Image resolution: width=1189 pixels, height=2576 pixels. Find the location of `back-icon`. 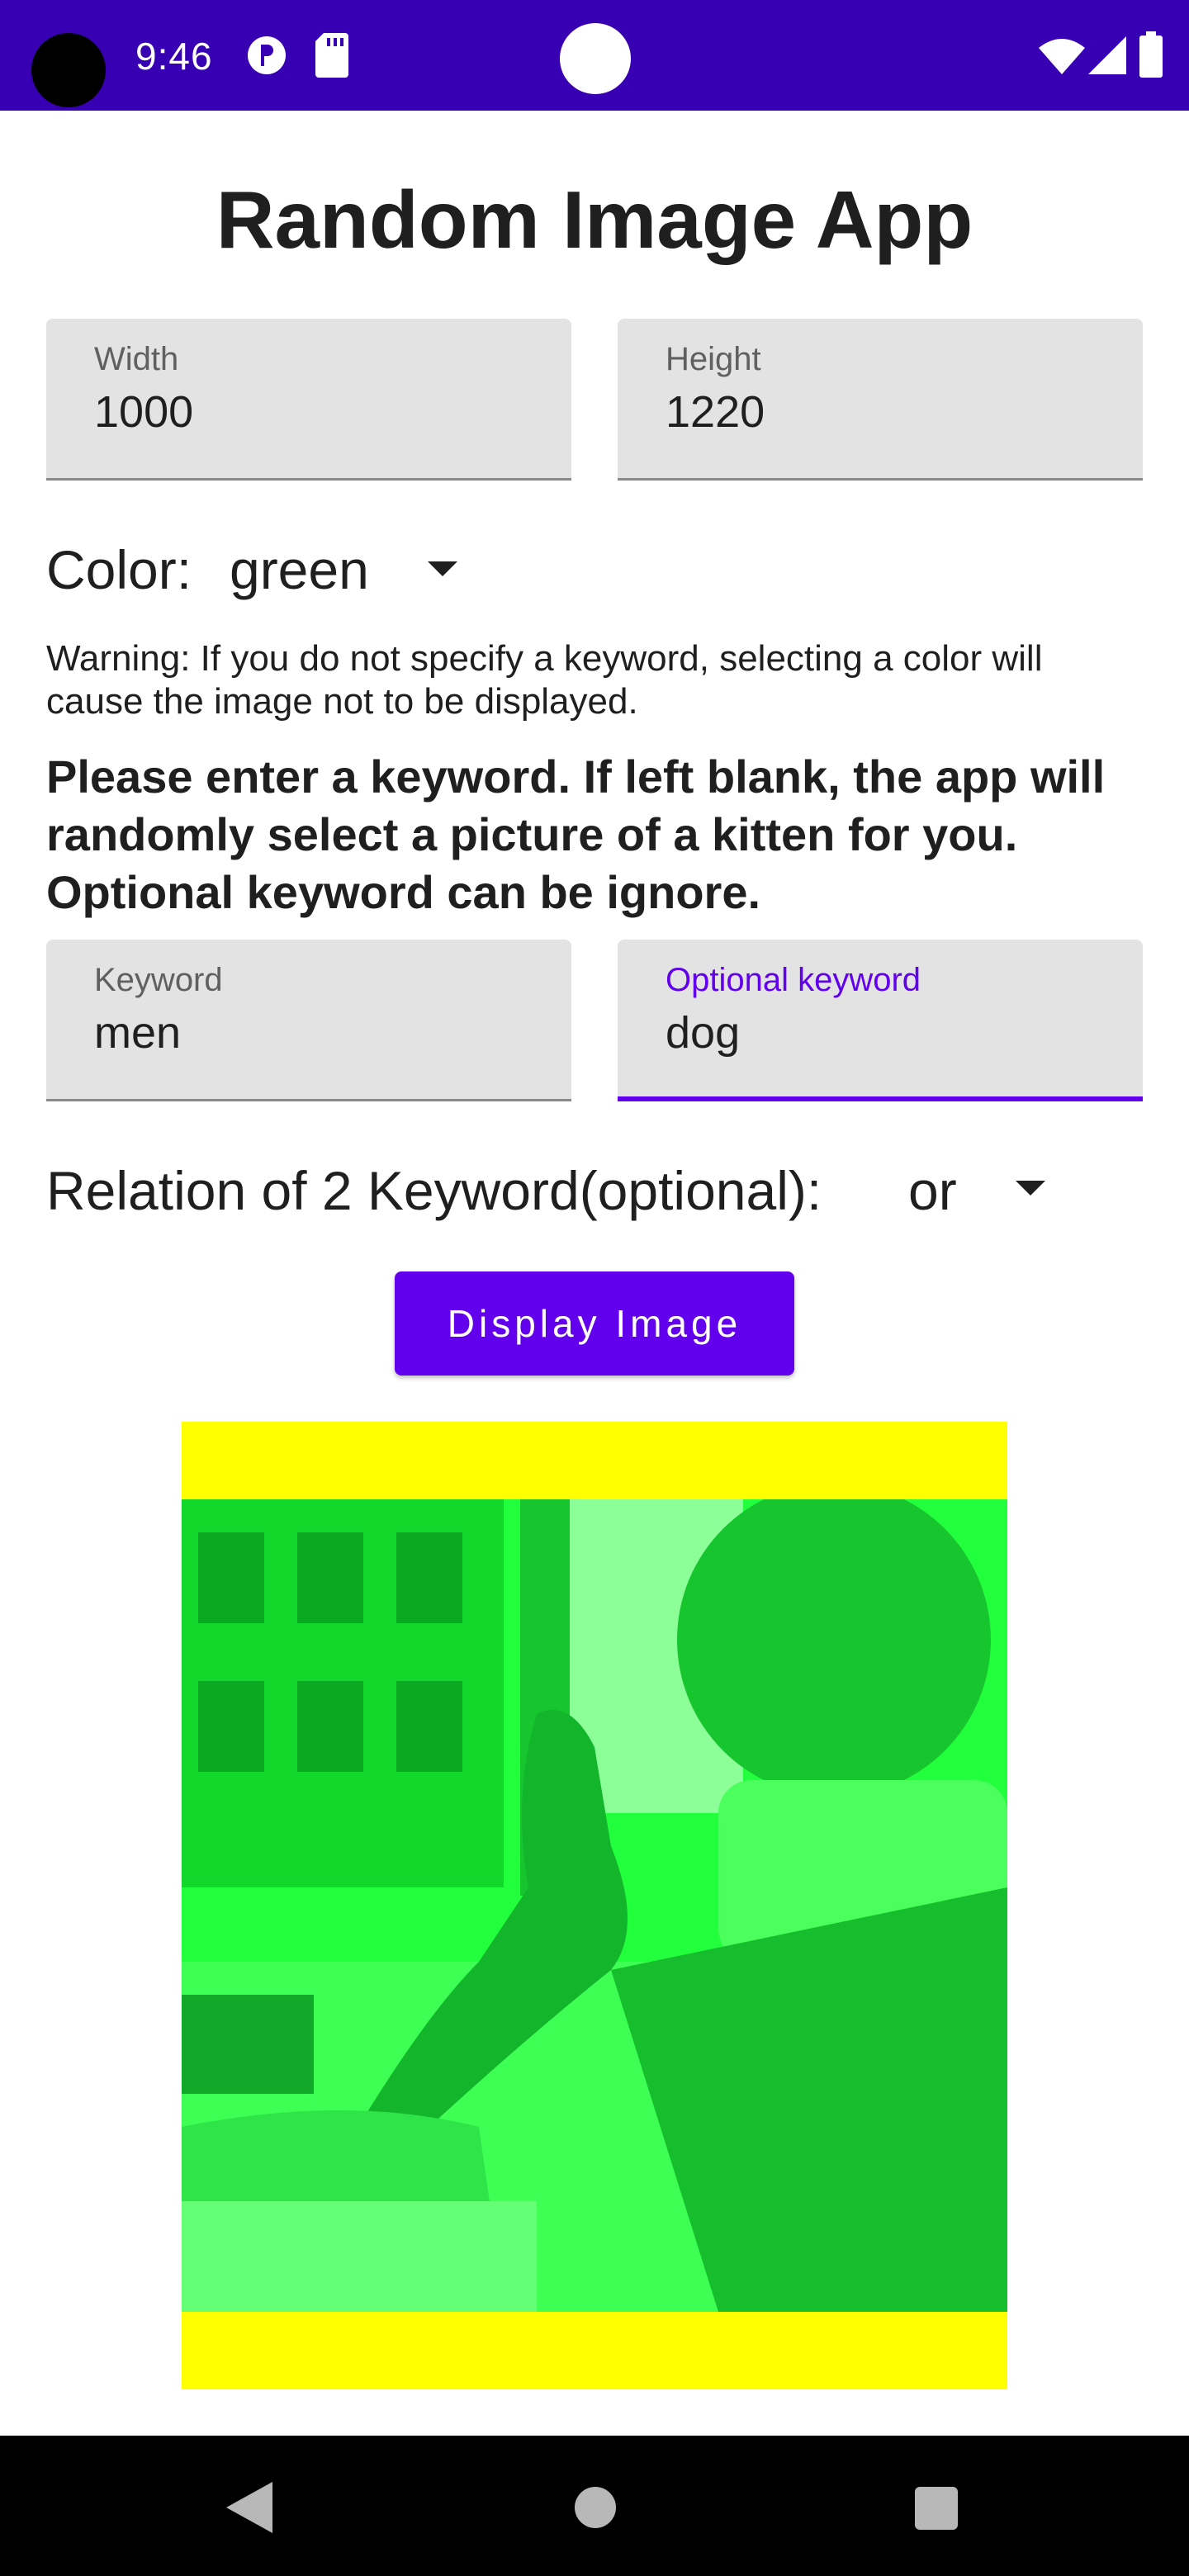

back-icon is located at coordinates (249, 2507).